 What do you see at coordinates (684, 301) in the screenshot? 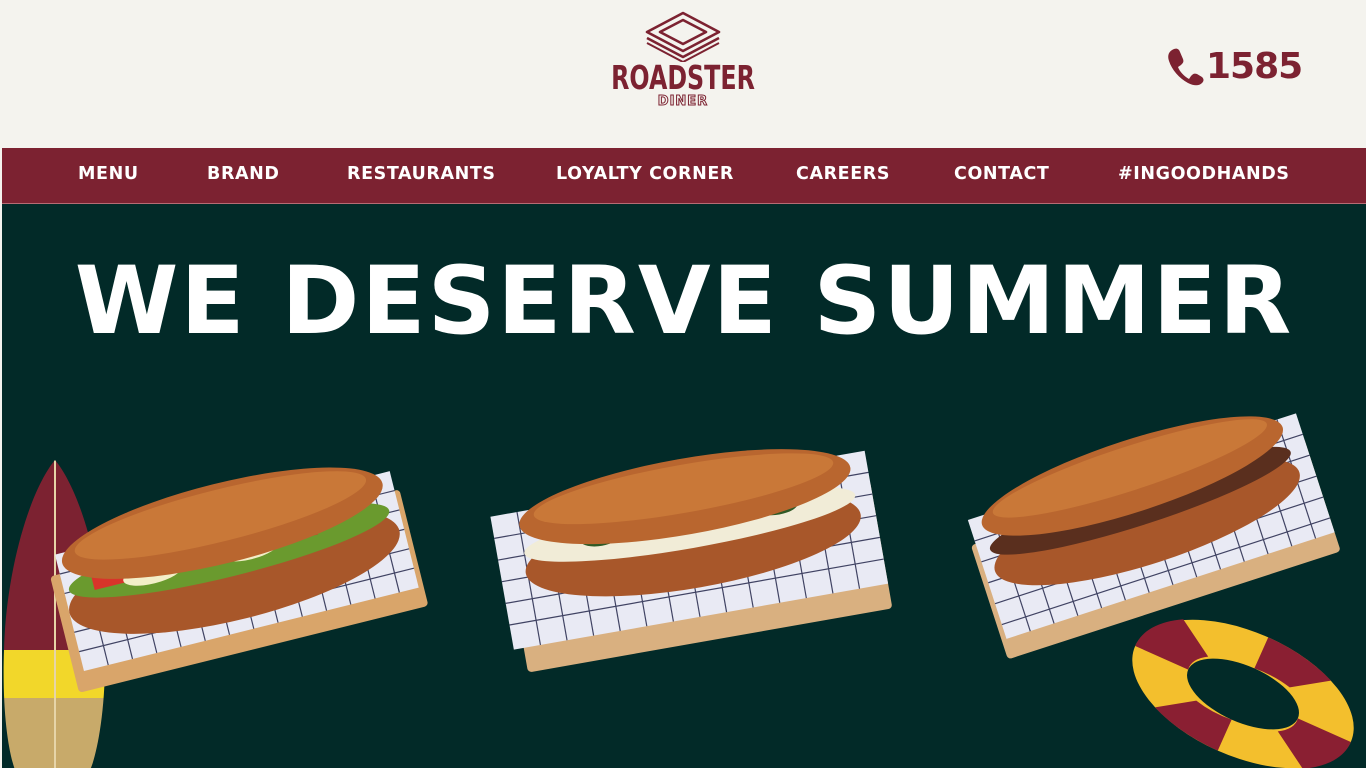
I see `hero-headline: WE DESERVE SUMMER` at bounding box center [684, 301].